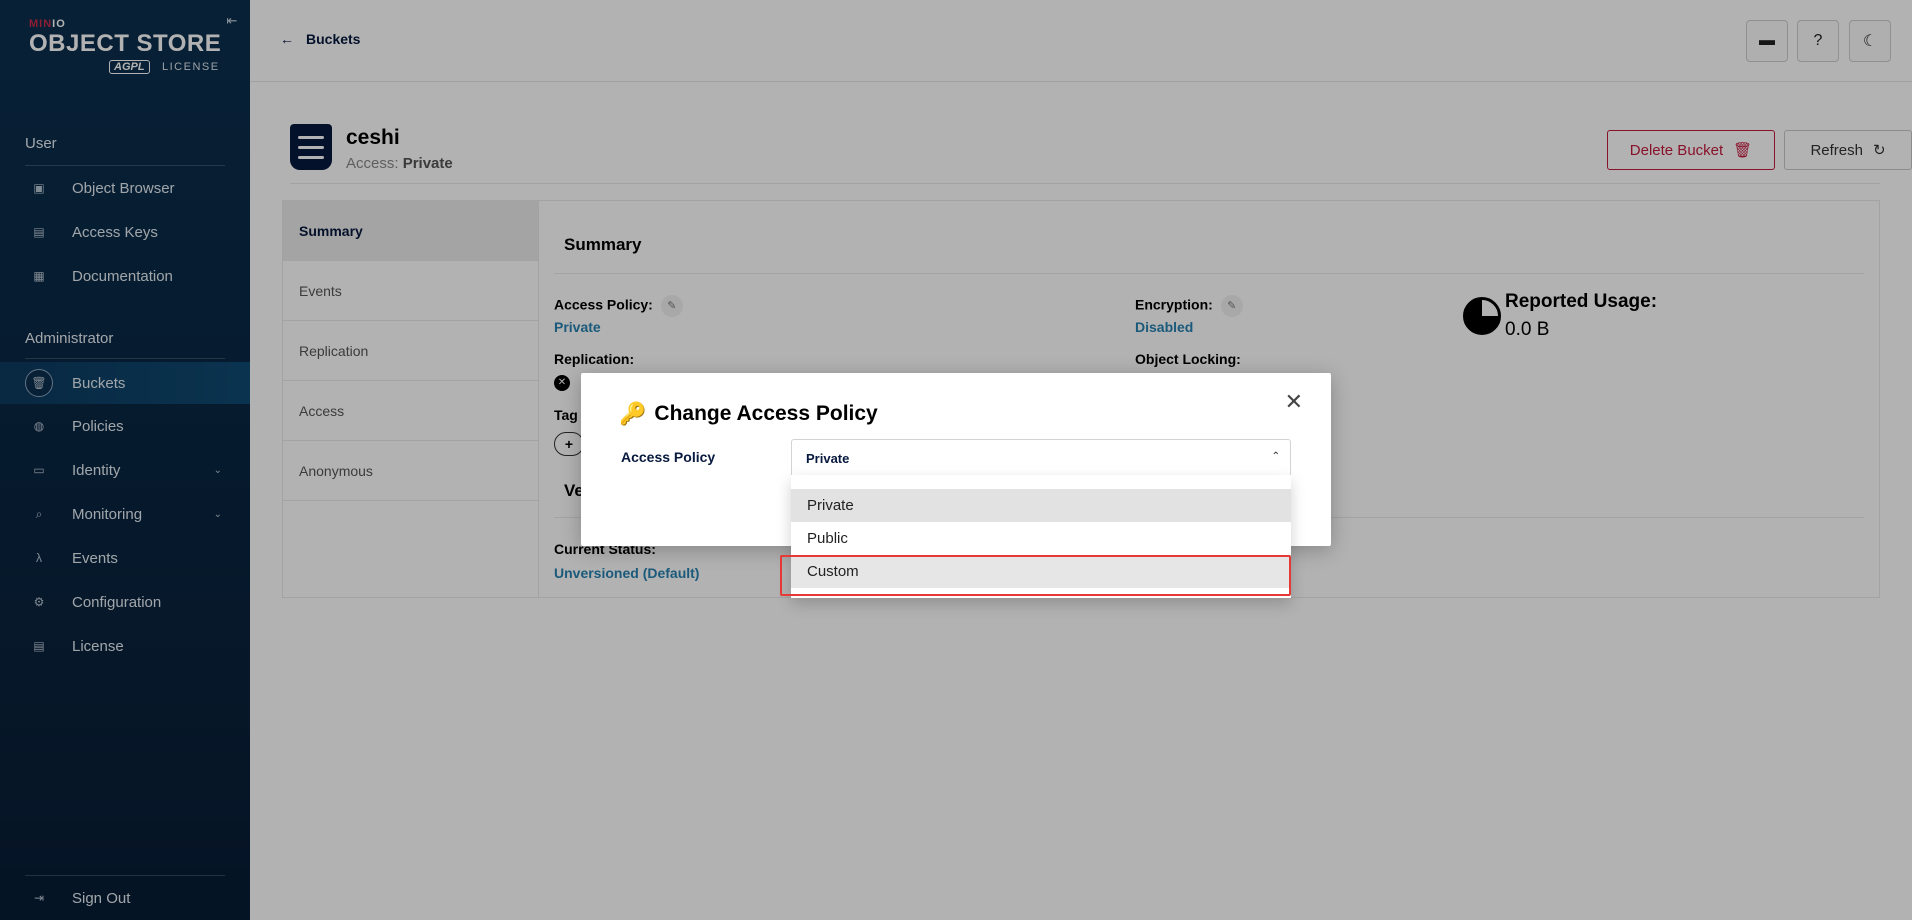 Image resolution: width=1912 pixels, height=920 pixels. What do you see at coordinates (748, 413) in the screenshot?
I see `dialog-title: 🔑 Change Access Policy` at bounding box center [748, 413].